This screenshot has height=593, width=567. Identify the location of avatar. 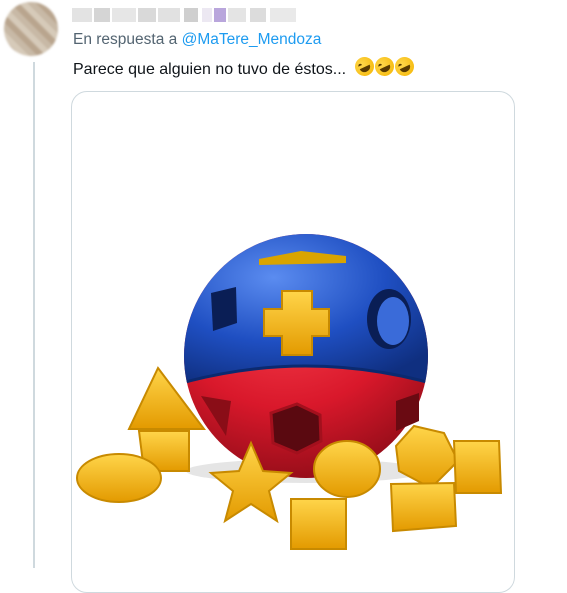
(31, 29).